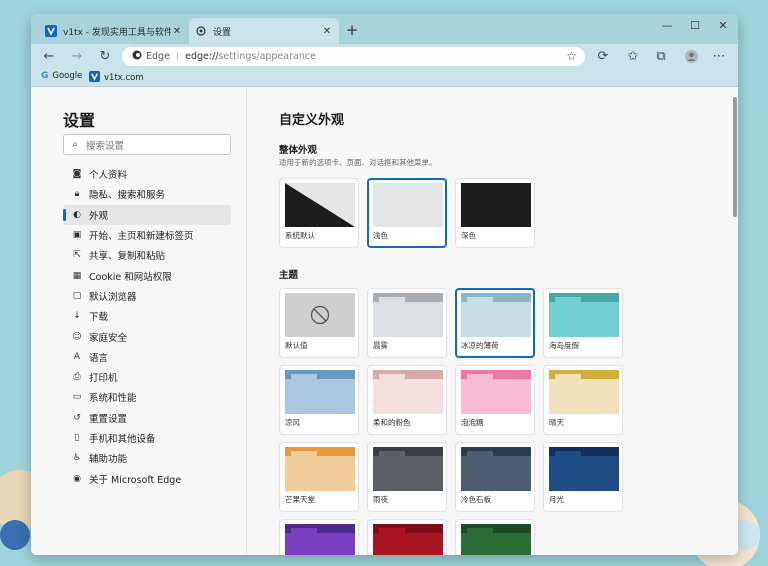 This screenshot has width=768, height=566. What do you see at coordinates (122, 439) in the screenshot?
I see `sidebar-item-label: 手机和其他设备` at bounding box center [122, 439].